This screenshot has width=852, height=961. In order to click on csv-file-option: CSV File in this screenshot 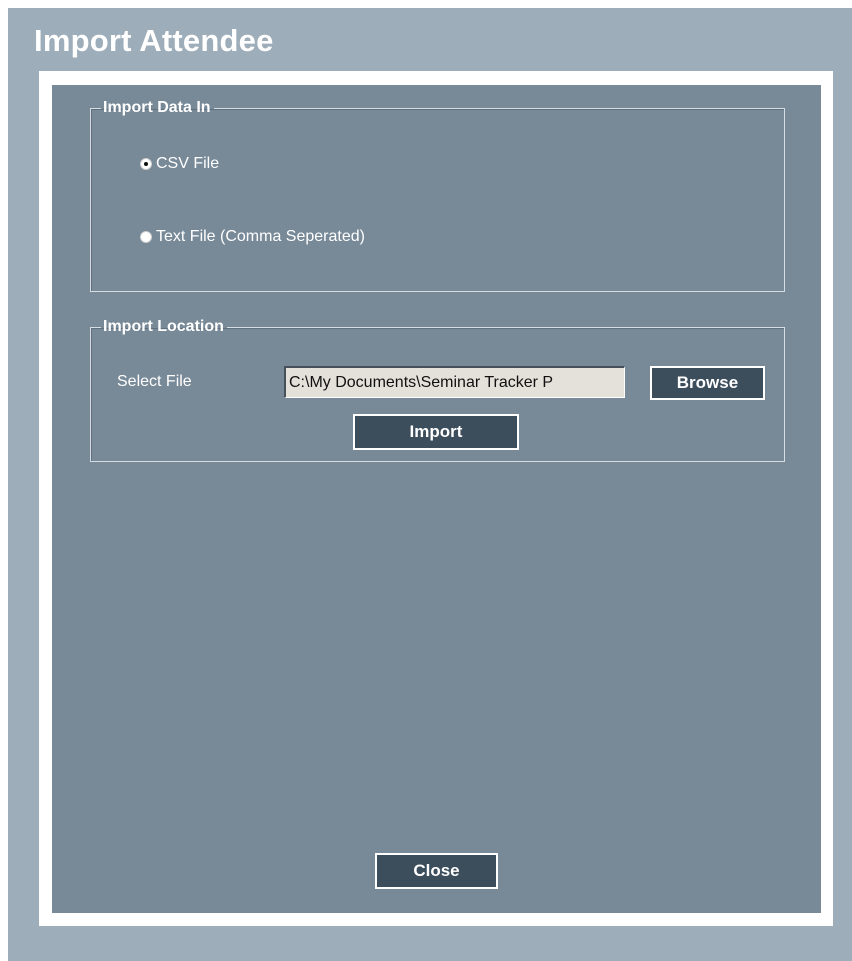, I will do `click(179, 164)`.